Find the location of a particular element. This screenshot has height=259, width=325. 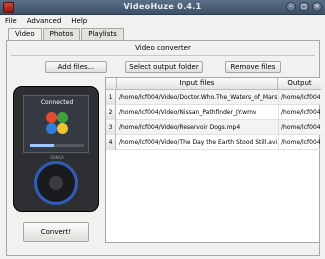

player-screen: Connected is located at coordinates (56, 124).